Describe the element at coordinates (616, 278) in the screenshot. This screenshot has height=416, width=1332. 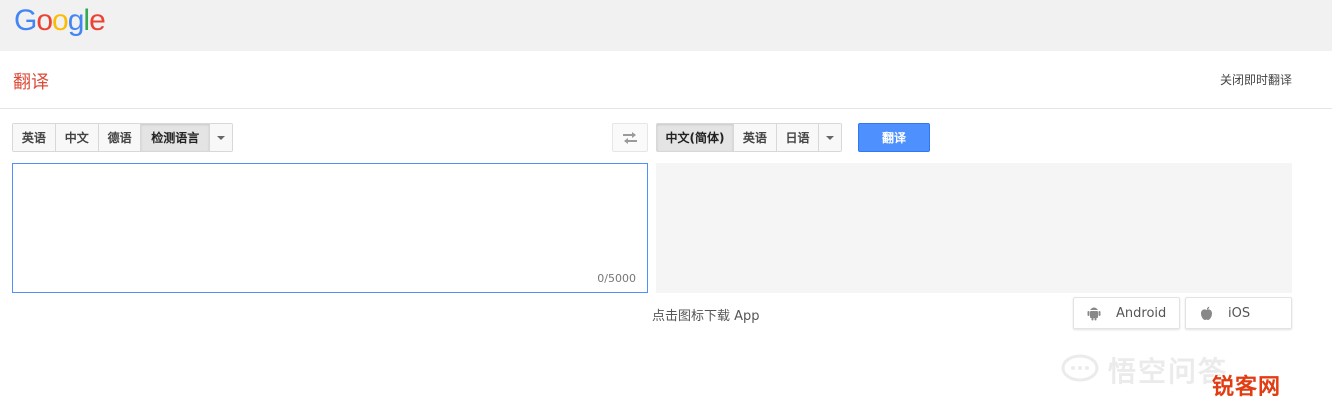
I see `char-count: 0/5000` at that location.